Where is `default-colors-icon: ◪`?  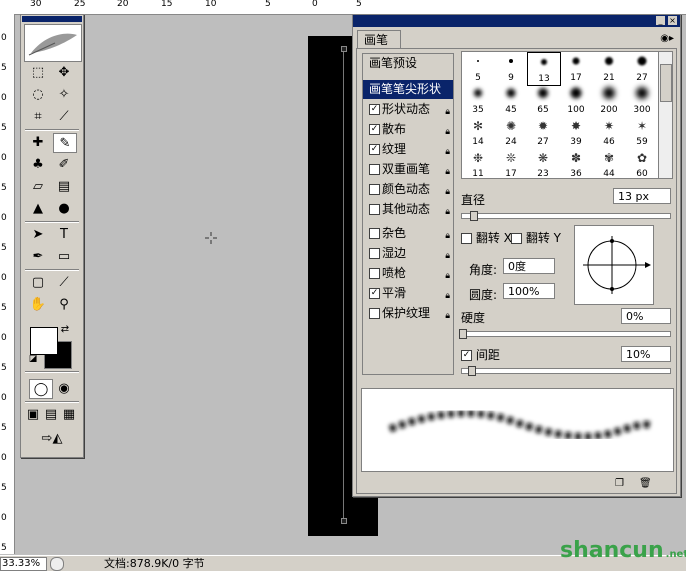
default-colors-icon: ◪ is located at coordinates (33, 359).